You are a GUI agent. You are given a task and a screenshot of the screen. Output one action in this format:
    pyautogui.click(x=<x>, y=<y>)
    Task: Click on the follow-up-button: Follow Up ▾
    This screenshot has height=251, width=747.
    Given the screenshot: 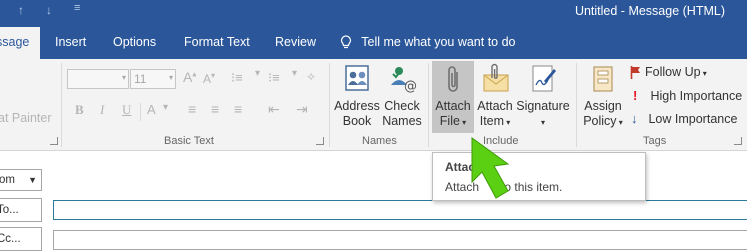 What is the action you would take?
    pyautogui.click(x=668, y=72)
    